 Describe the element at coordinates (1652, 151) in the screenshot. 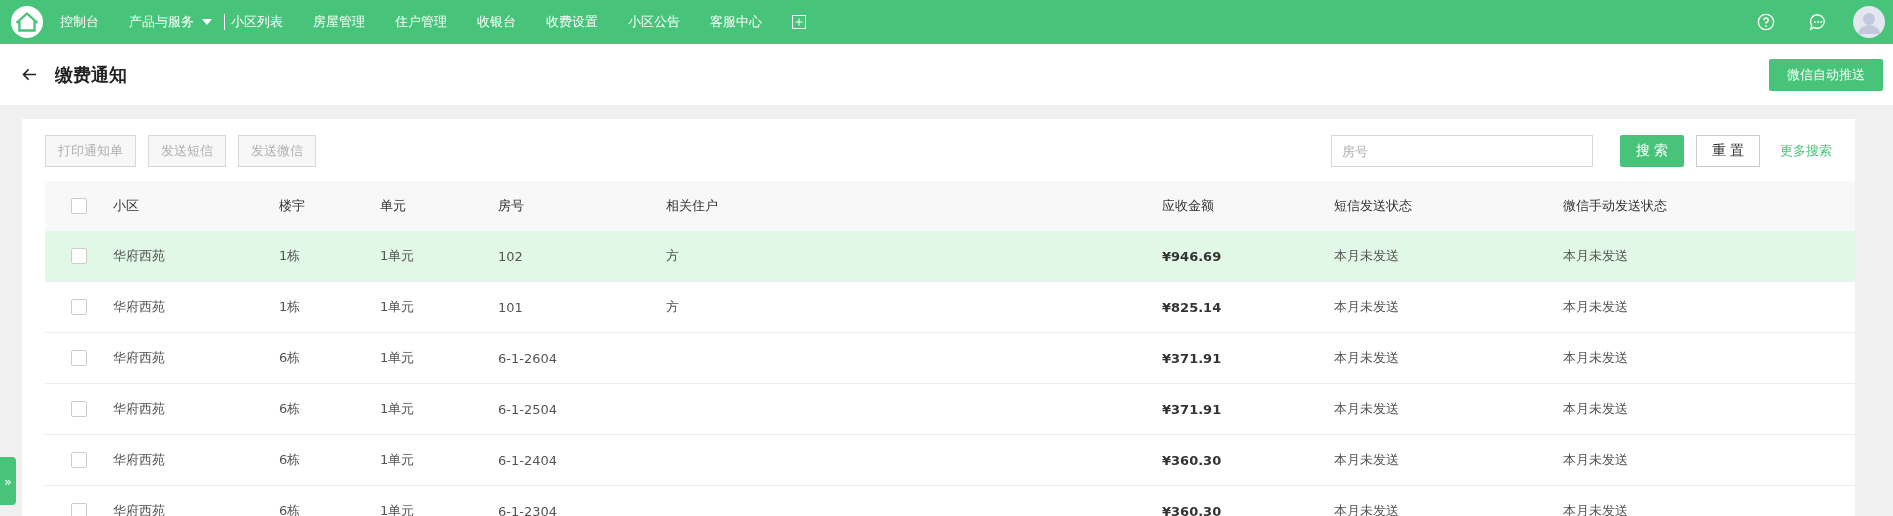

I see `search-button: 搜 索` at that location.